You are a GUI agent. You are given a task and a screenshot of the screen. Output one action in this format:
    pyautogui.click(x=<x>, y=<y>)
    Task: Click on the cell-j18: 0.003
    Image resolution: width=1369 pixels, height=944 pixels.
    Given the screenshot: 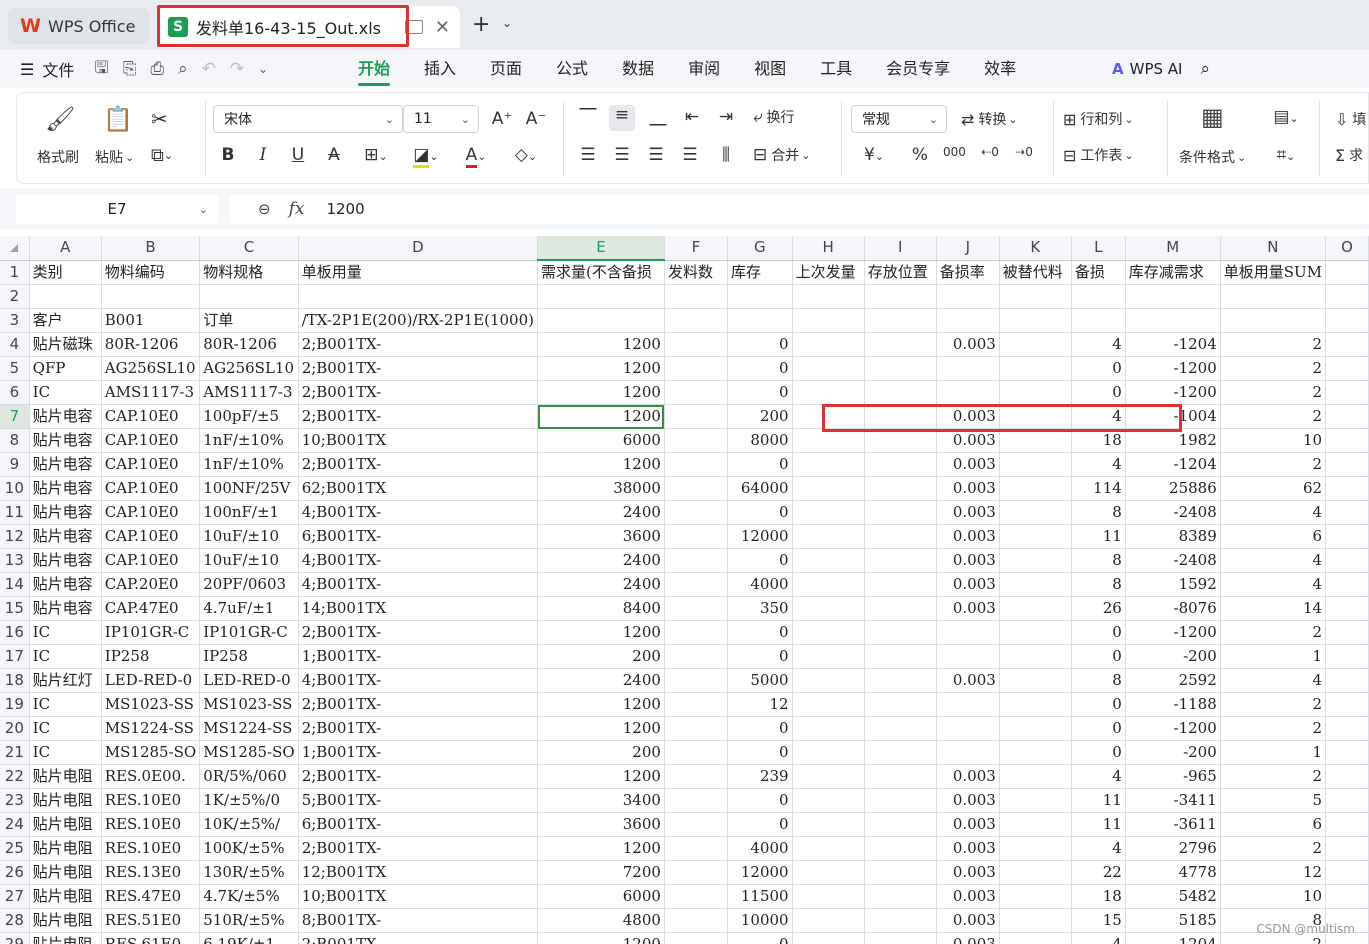 What is the action you would take?
    pyautogui.click(x=968, y=680)
    